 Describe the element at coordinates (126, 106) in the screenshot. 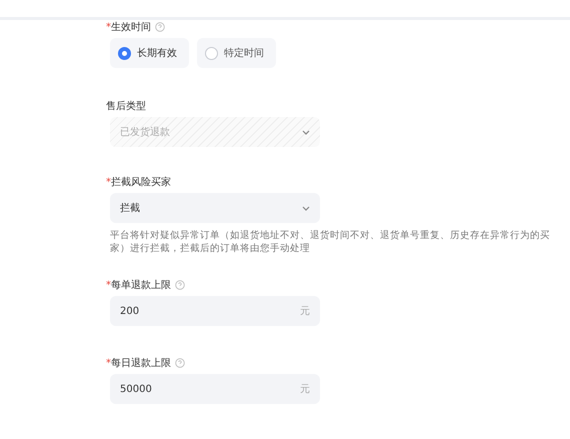

I see `field-label: 售后类型` at that location.